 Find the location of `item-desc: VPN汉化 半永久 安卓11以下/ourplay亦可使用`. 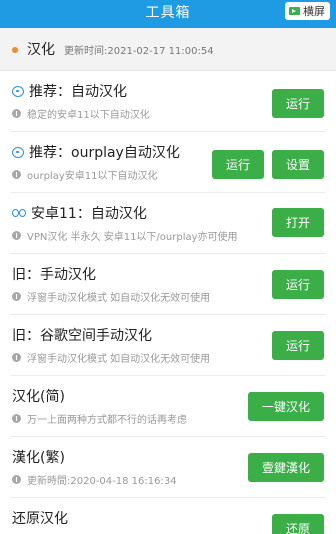

item-desc: VPN汉化 半永久 安卓11以下/ourplay亦可使用 is located at coordinates (132, 237).